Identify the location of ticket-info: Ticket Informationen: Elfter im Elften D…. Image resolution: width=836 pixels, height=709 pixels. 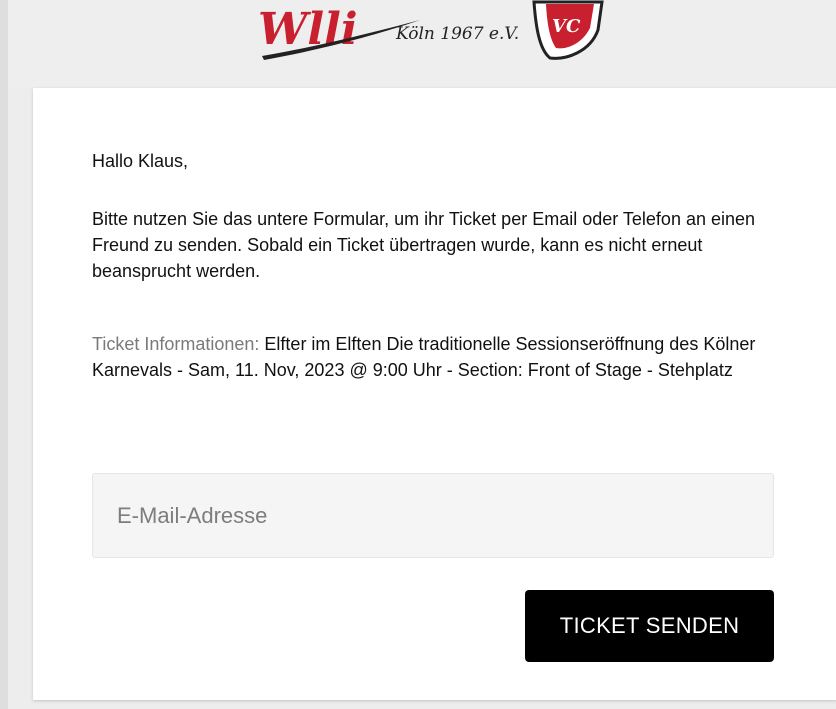
(437, 357).